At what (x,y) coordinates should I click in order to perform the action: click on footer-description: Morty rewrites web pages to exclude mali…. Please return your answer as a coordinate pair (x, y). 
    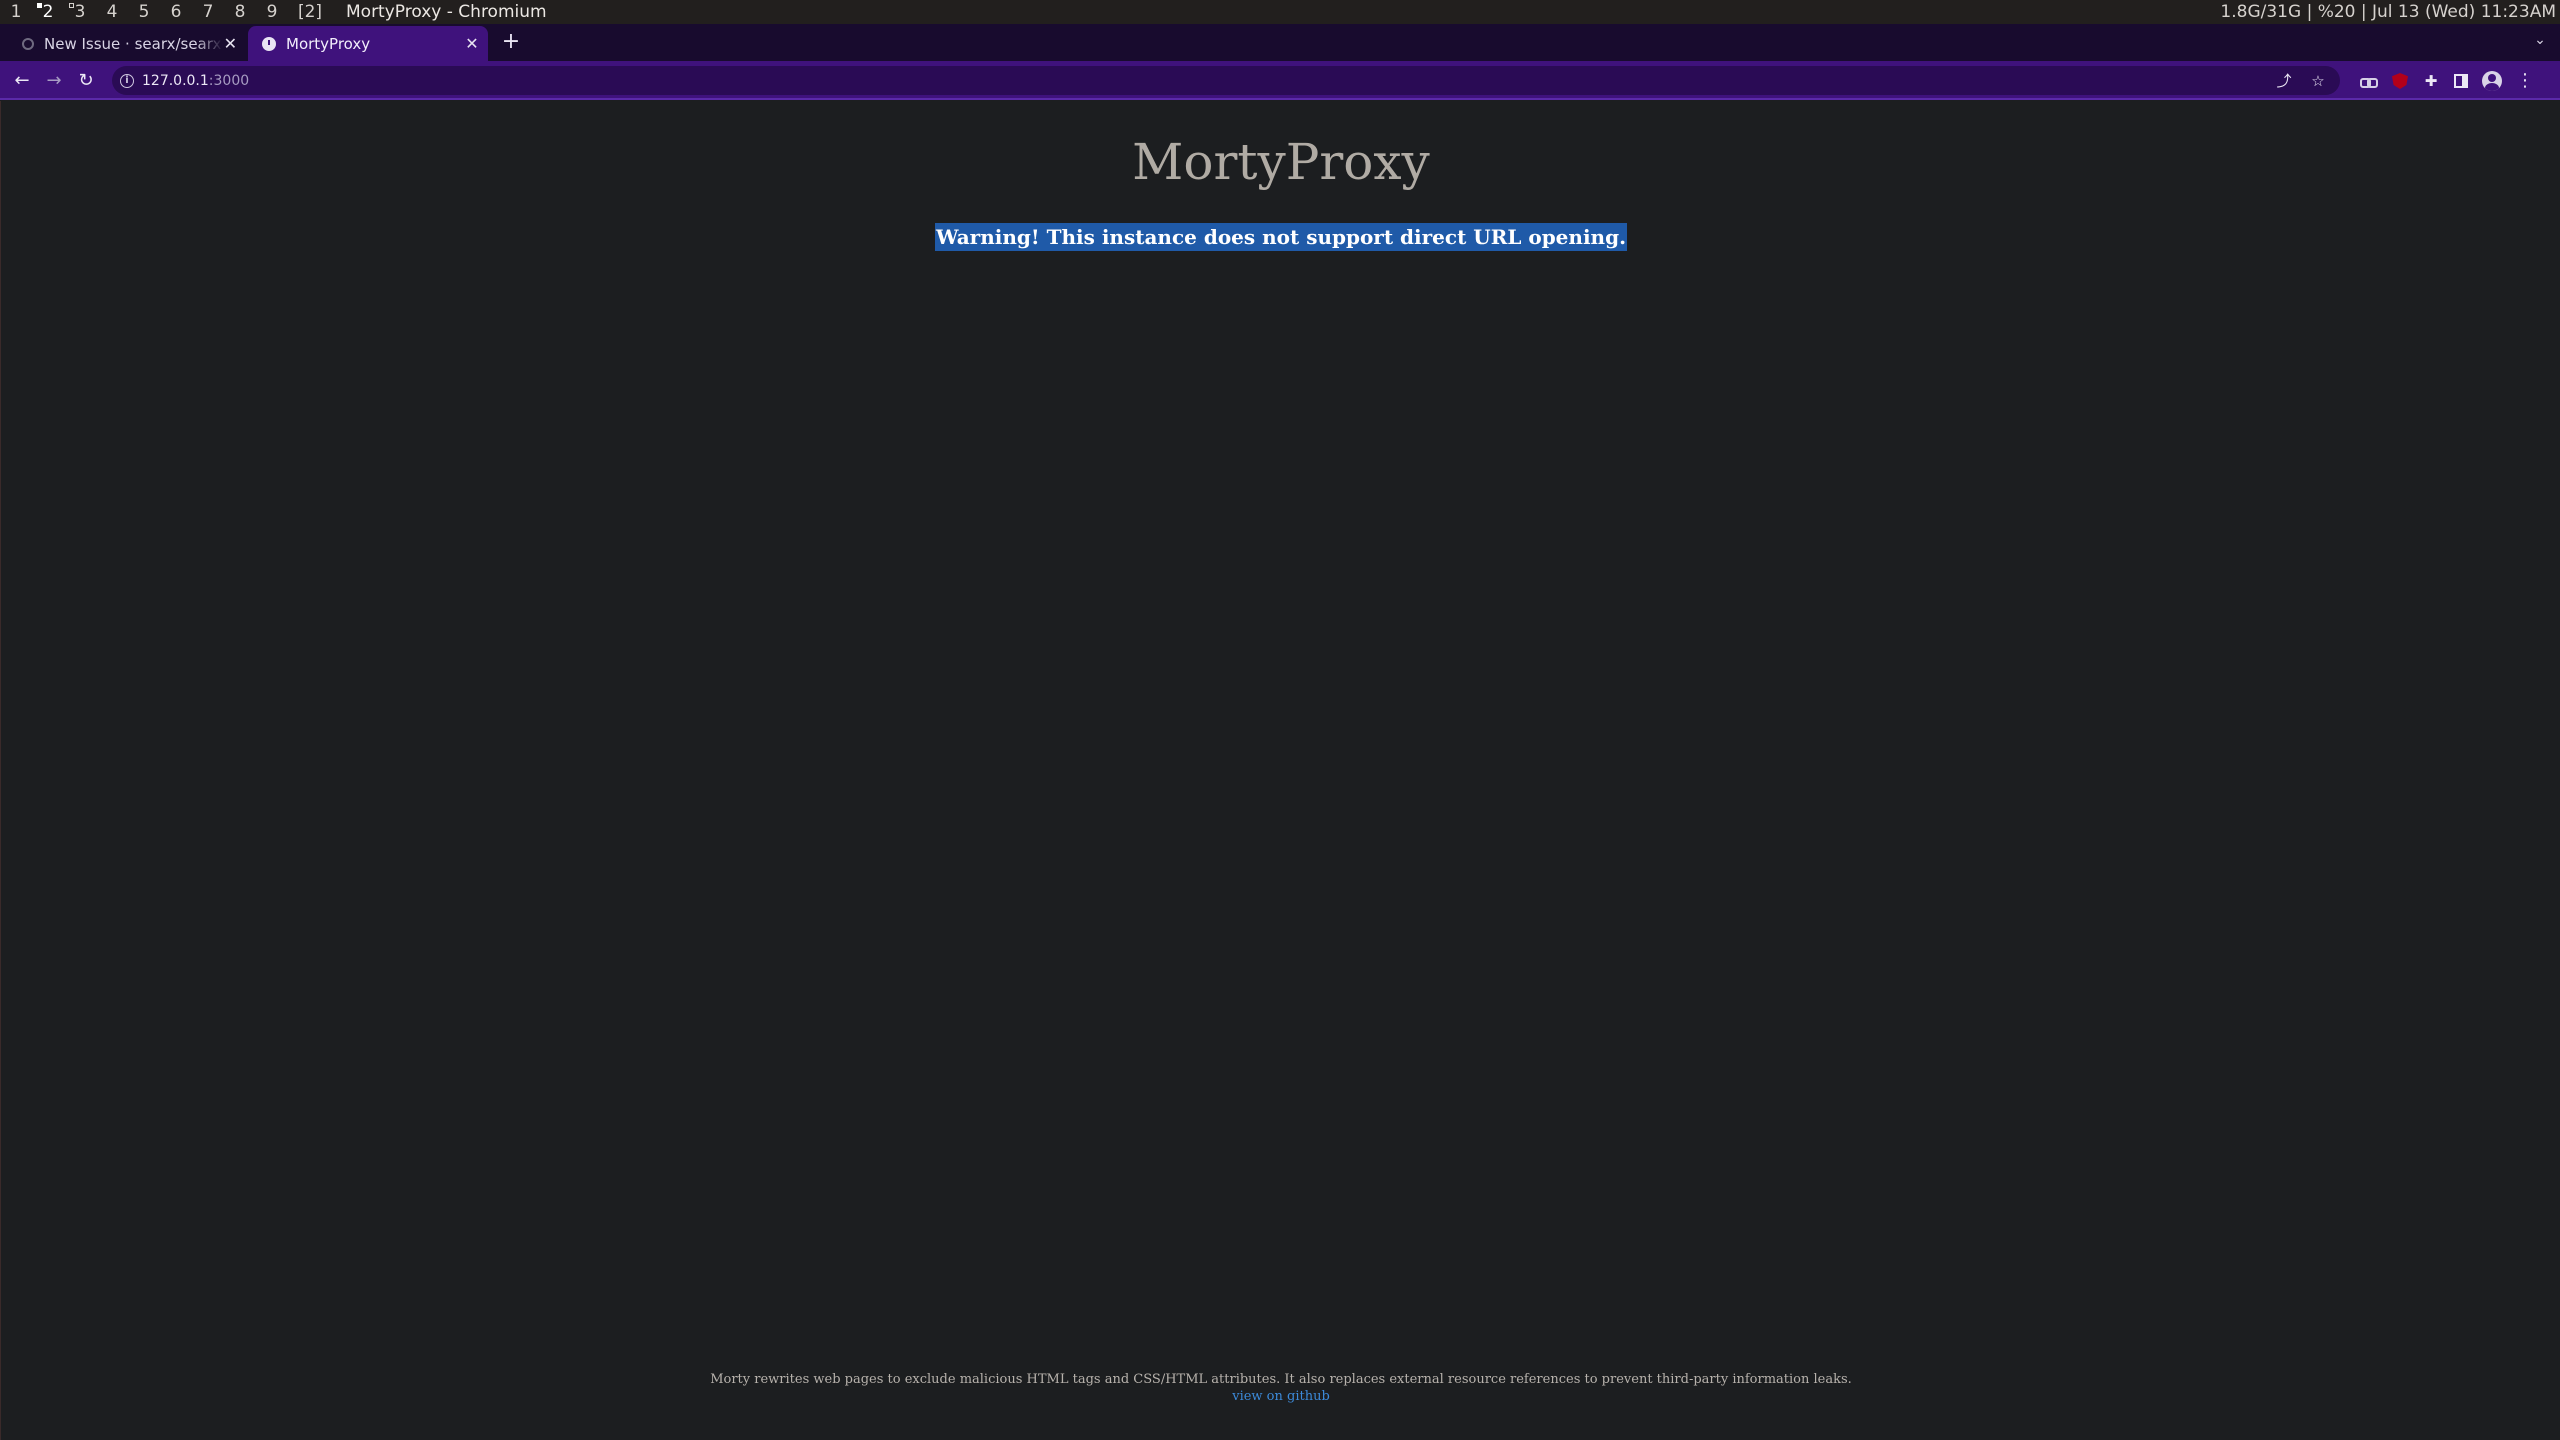
    Looking at the image, I should click on (1281, 1379).